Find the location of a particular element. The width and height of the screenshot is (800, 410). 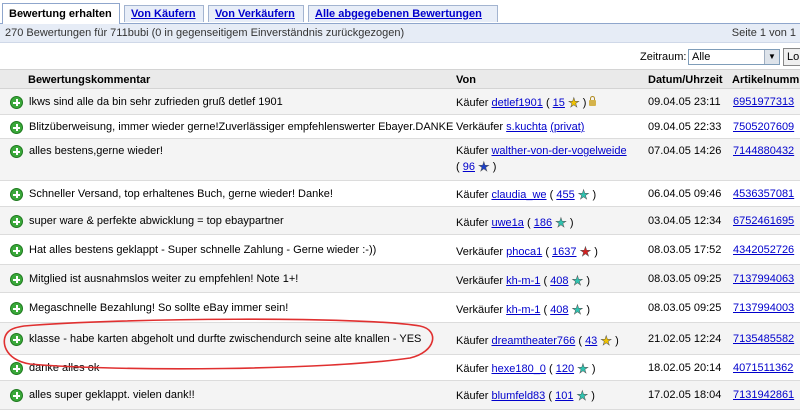

tab-von-kaeufern: Von Käufern is located at coordinates (164, 13).